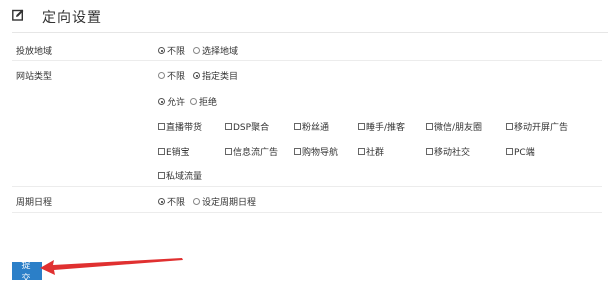 The image size is (608, 304). I want to click on category-label: 粉丝通, so click(316, 128).